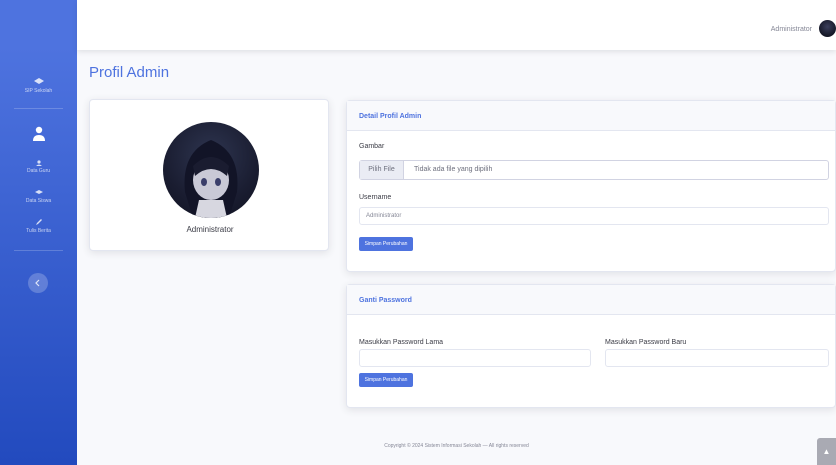  I want to click on topbar-user-name: Administrator, so click(791, 29).